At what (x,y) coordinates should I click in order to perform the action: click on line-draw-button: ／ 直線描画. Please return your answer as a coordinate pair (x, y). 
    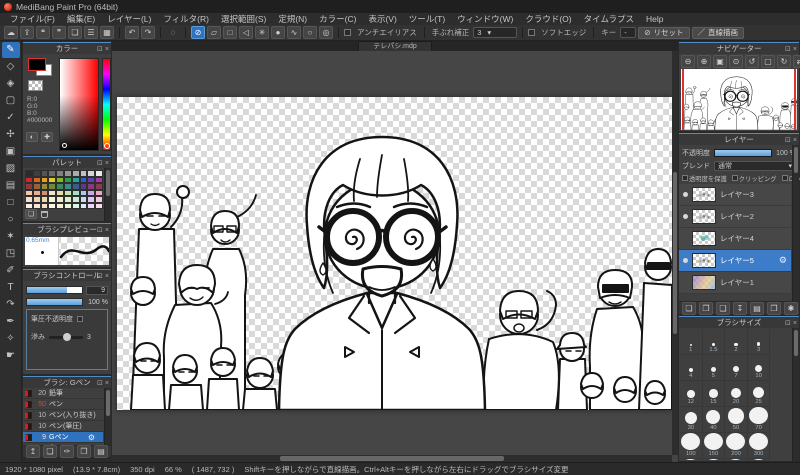
    Looking at the image, I should click on (717, 32).